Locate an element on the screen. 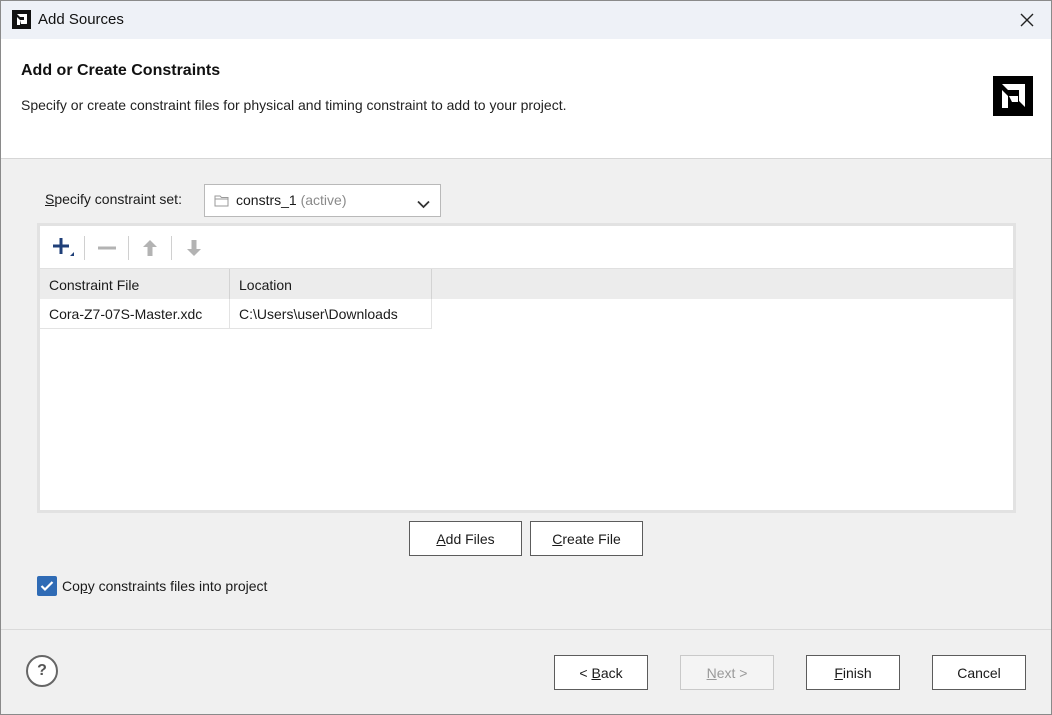 The height and width of the screenshot is (715, 1052). add-files-button: Add Files is located at coordinates (465, 538).